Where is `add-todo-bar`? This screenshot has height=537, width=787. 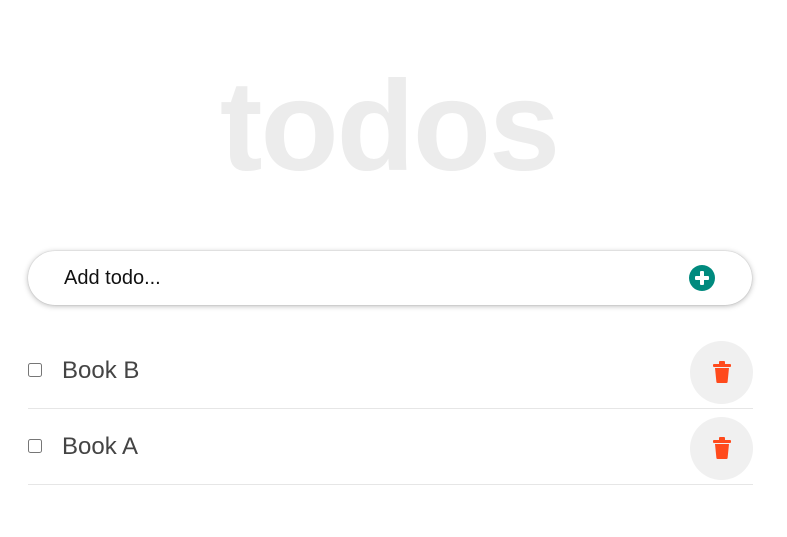 add-todo-bar is located at coordinates (390, 278).